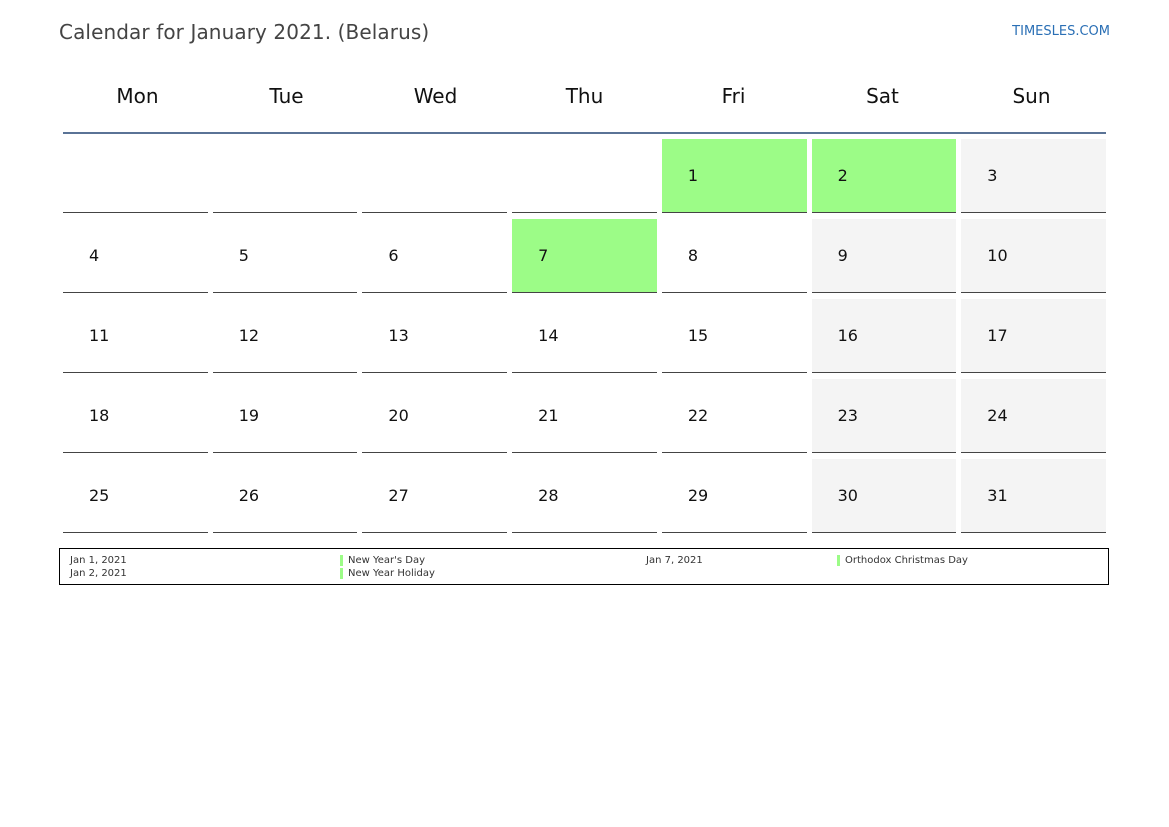 This screenshot has width=1169, height=827. I want to click on weekday-mon: Mon, so click(137, 96).